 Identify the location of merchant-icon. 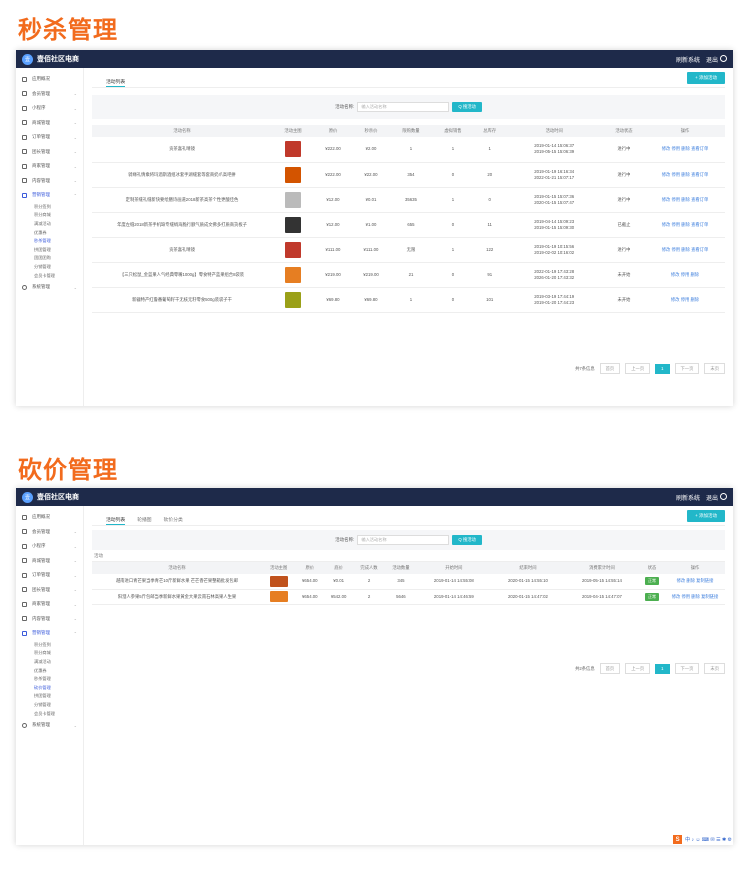
(24, 604).